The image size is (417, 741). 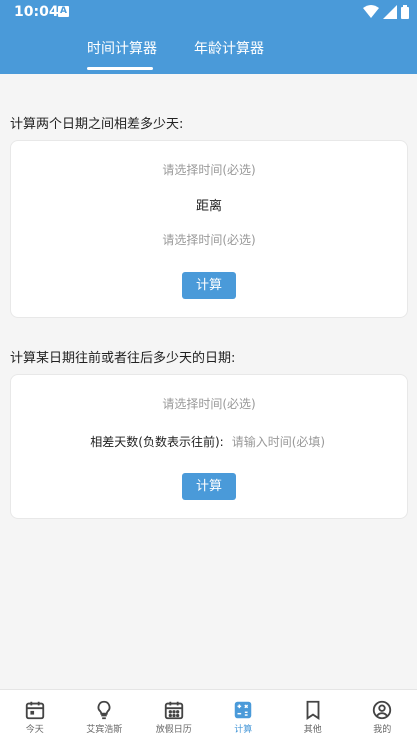 I want to click on bottom-navigation: 今天 艾宾浩斯 放假日历 计算 其他 我的, so click(x=208, y=715).